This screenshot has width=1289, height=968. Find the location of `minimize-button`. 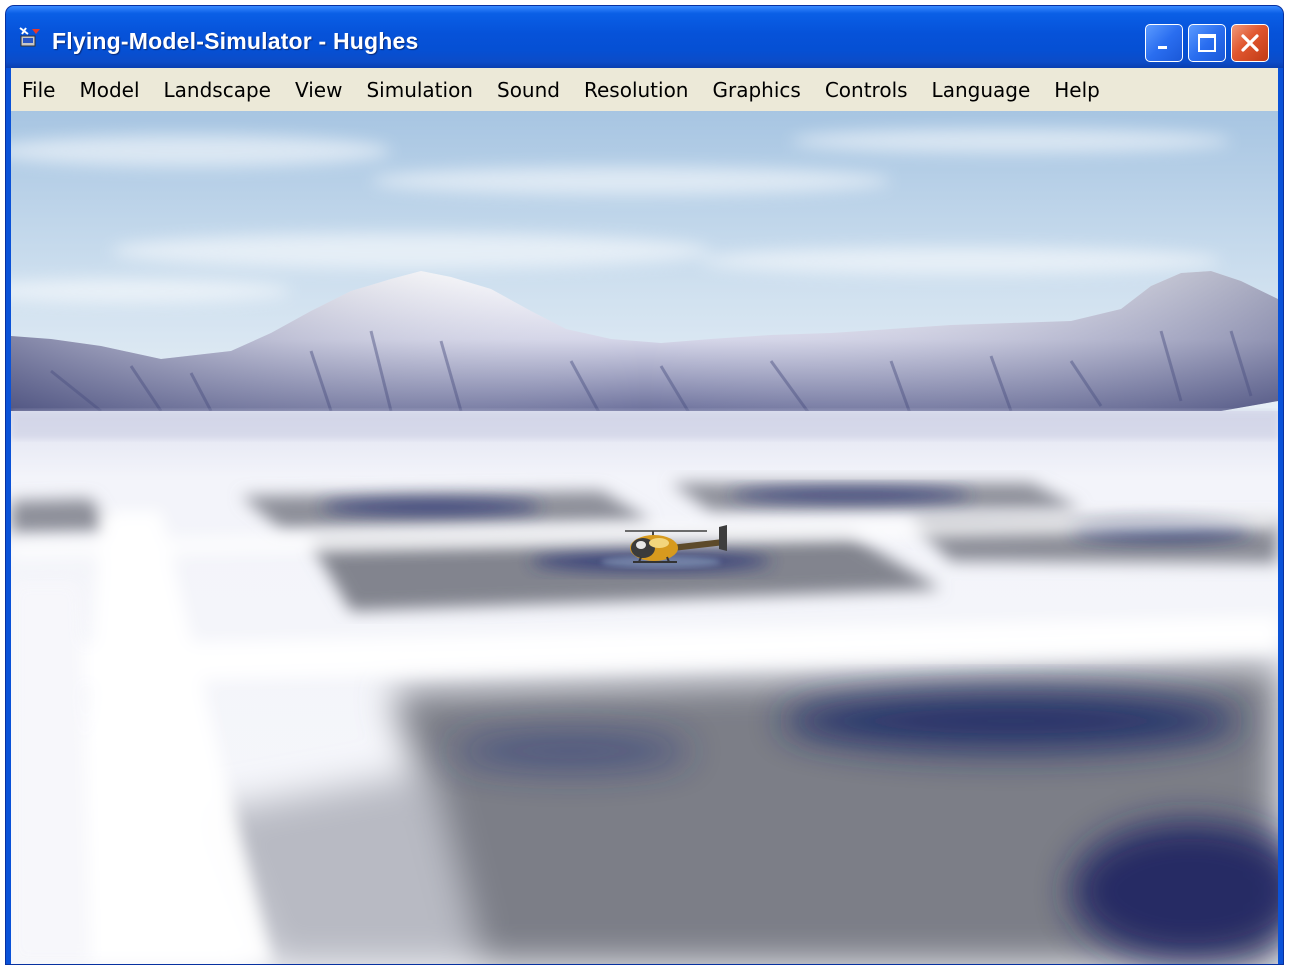

minimize-button is located at coordinates (1164, 43).